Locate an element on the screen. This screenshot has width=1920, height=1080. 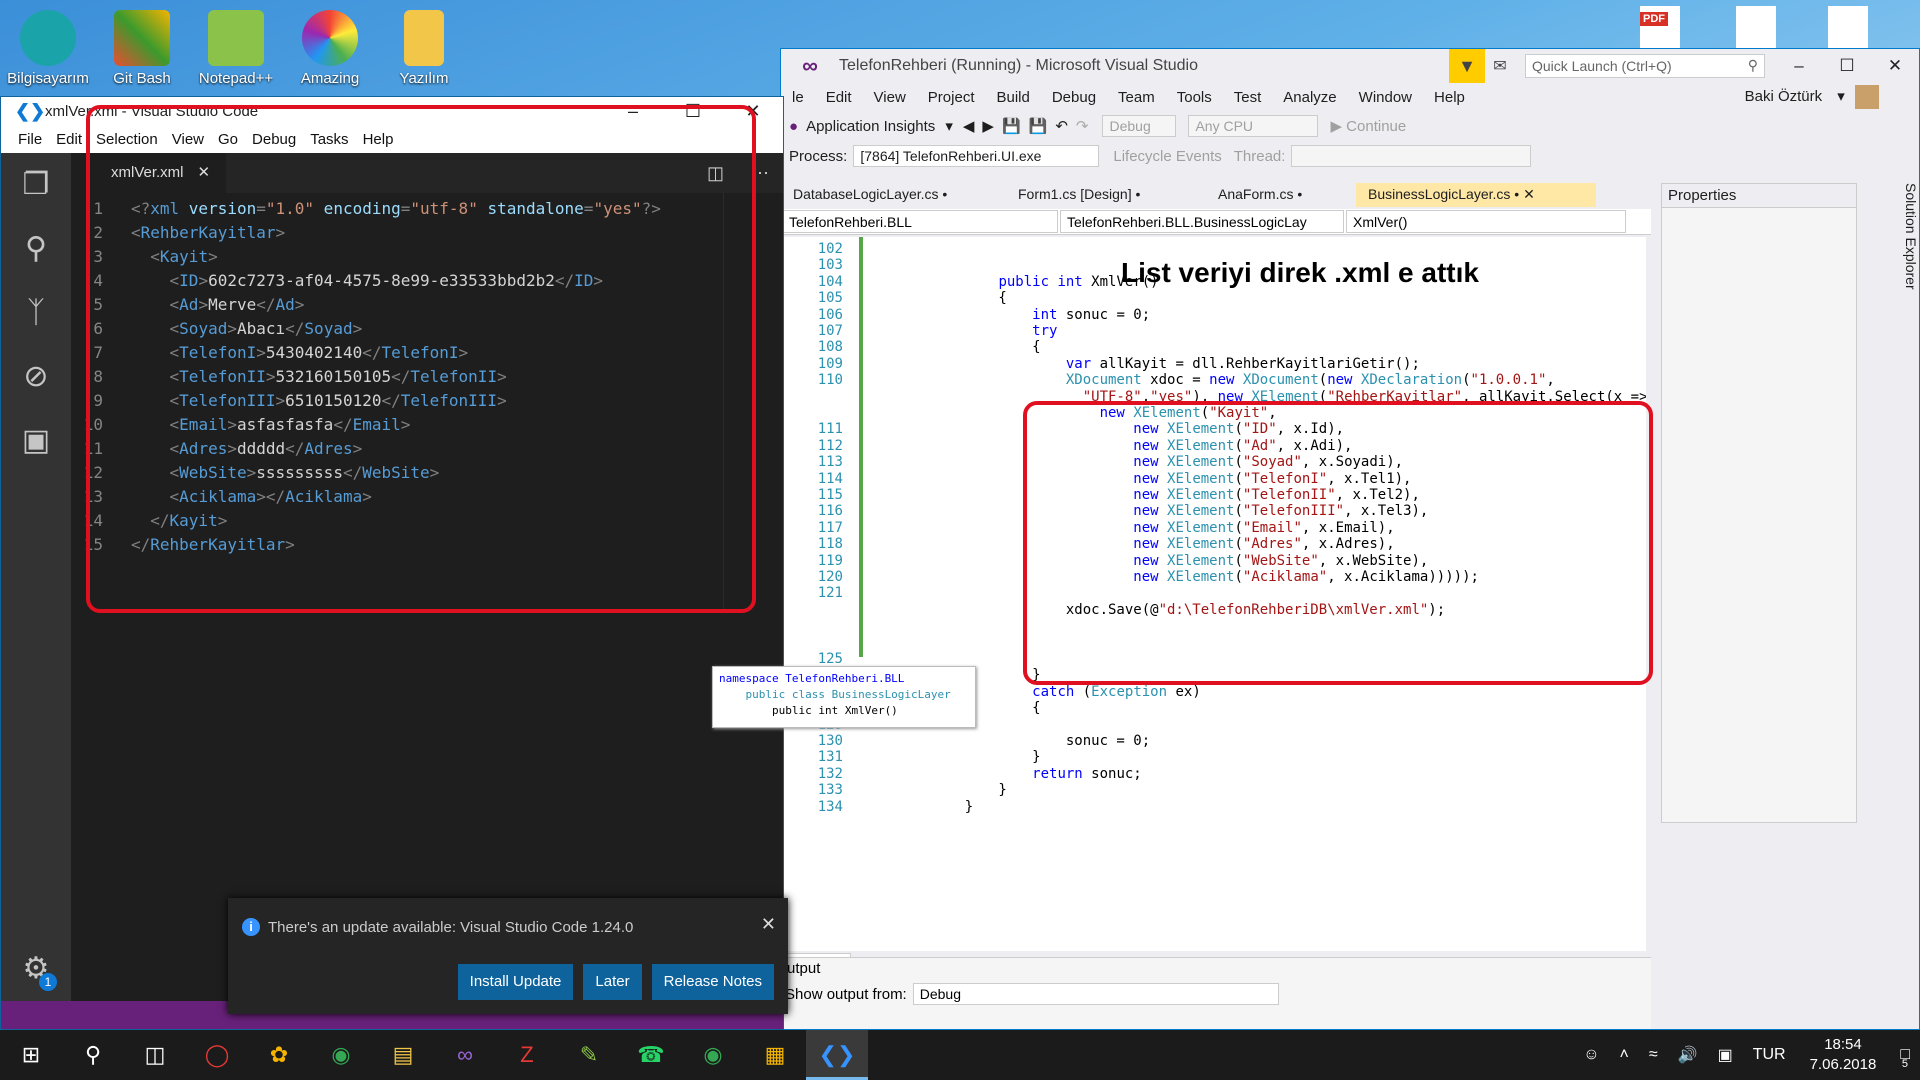
user-account: Baki Öztürk ▾ is located at coordinates (1821, 97).